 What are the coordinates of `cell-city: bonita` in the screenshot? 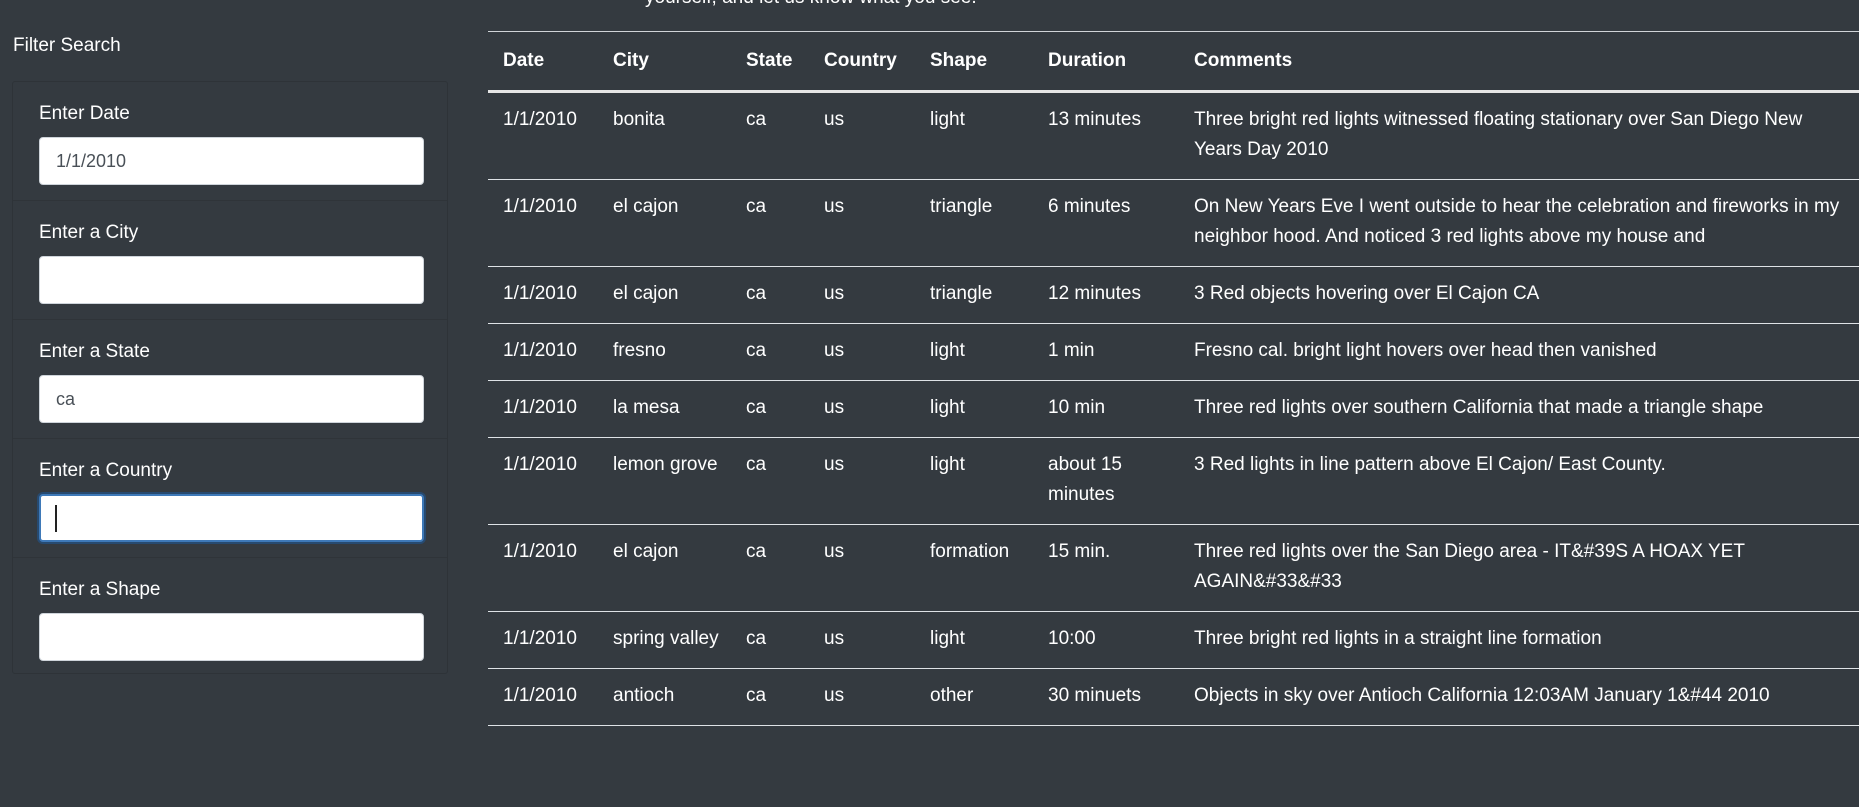 It's located at (664, 135).